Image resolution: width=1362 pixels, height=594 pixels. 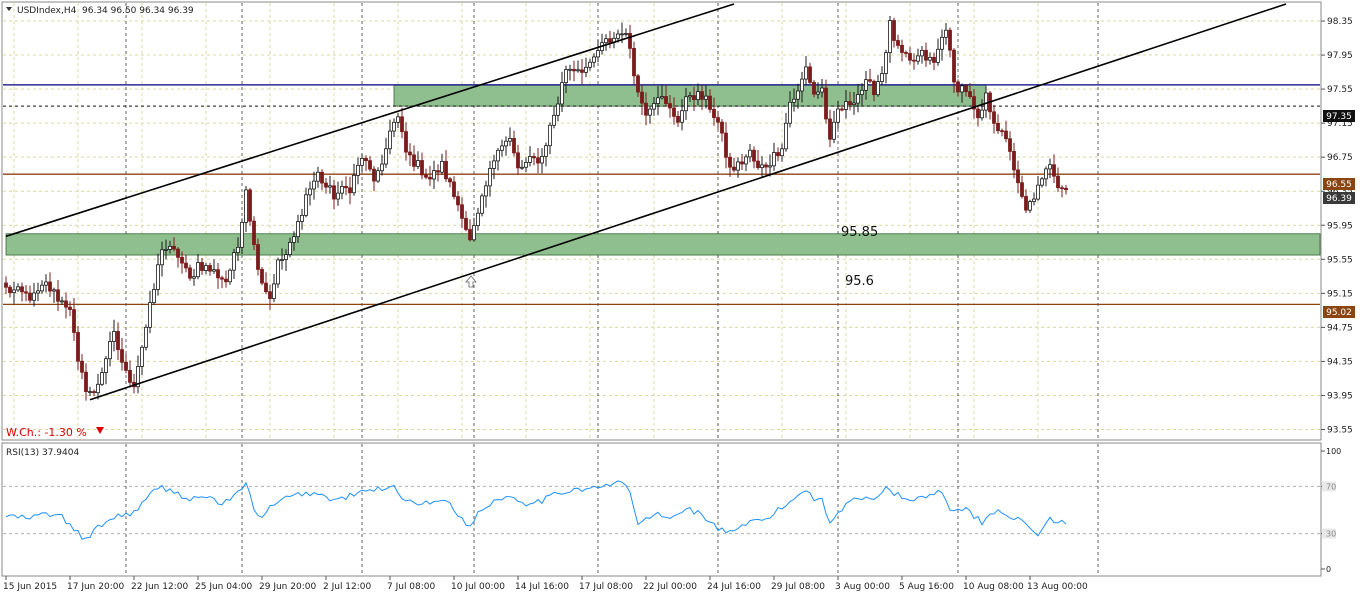 What do you see at coordinates (1340, 158) in the screenshot?
I see `price-tick-label: 96.75` at bounding box center [1340, 158].